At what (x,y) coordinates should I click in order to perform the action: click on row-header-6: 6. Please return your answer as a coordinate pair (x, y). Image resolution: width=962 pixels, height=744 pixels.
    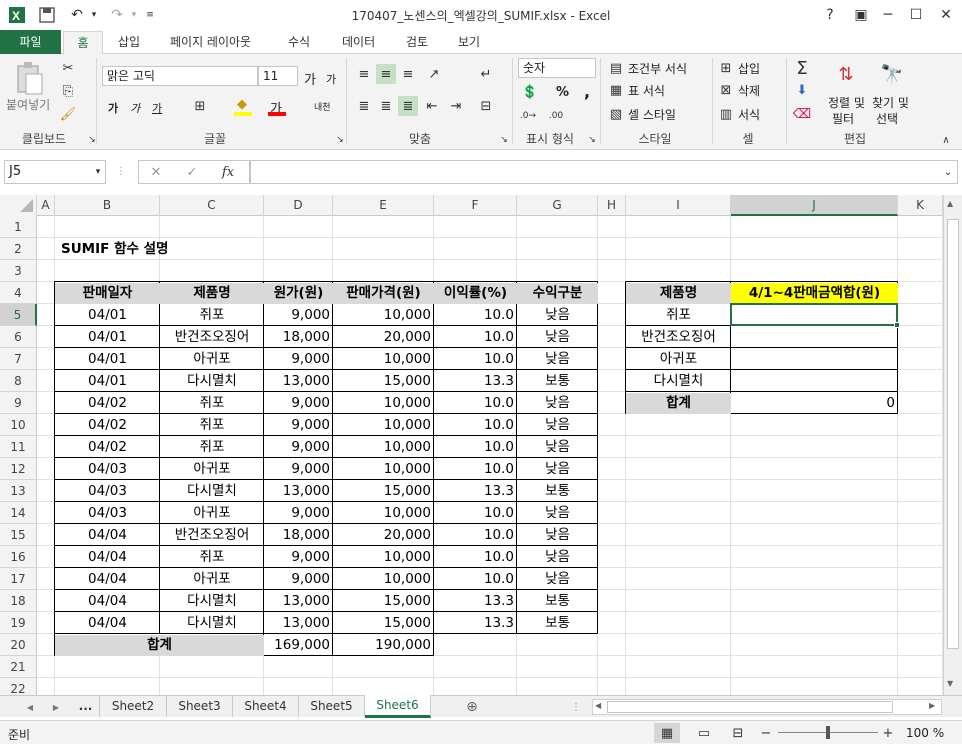
    Looking at the image, I should click on (18, 337).